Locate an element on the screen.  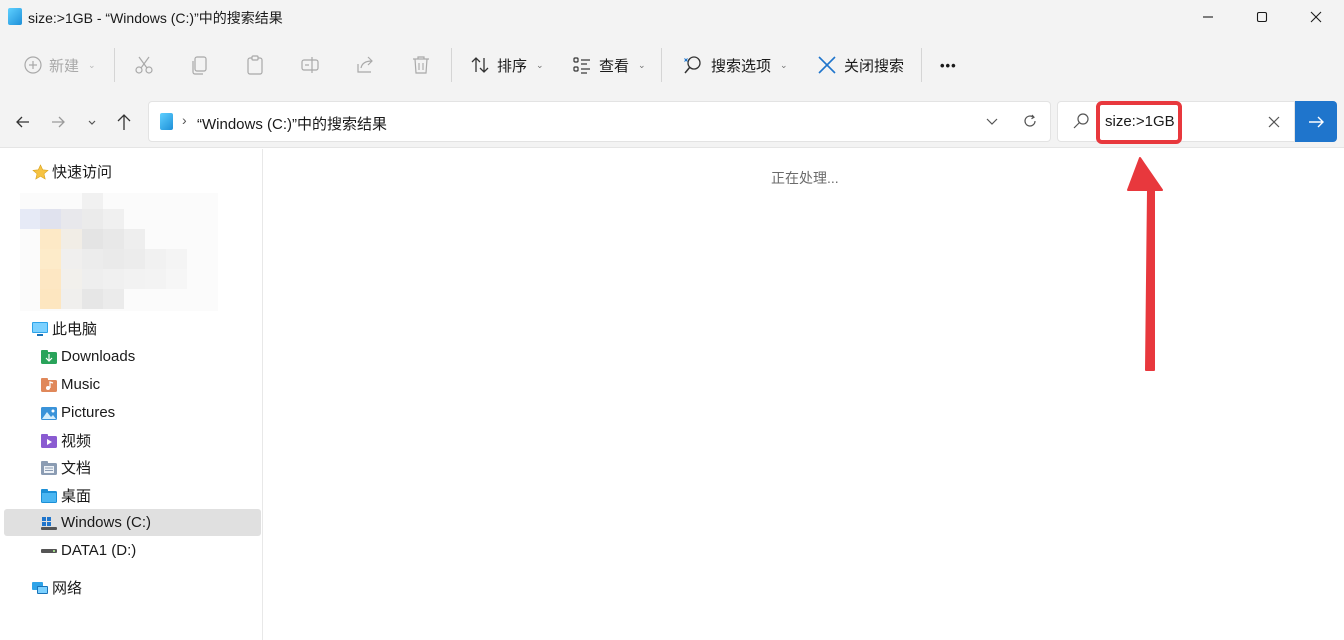
maximize-icon is located at coordinates (1262, 17).